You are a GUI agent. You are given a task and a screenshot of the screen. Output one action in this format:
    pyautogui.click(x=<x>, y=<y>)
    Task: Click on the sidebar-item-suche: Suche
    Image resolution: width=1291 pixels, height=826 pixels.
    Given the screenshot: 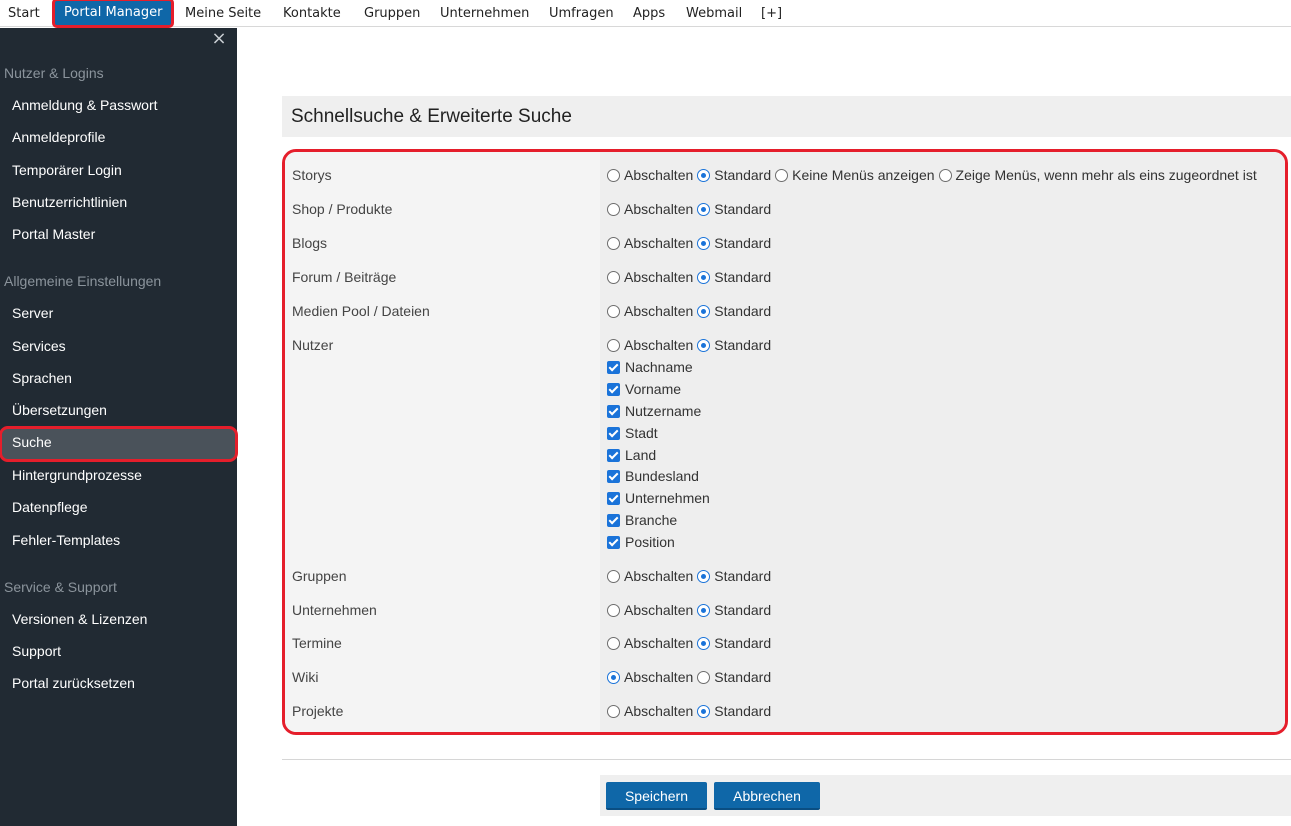 What is the action you would take?
    pyautogui.click(x=119, y=444)
    